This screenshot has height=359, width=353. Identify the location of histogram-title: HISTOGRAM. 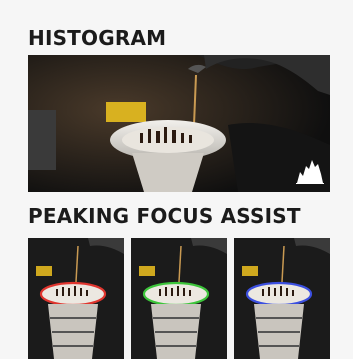
(97, 38).